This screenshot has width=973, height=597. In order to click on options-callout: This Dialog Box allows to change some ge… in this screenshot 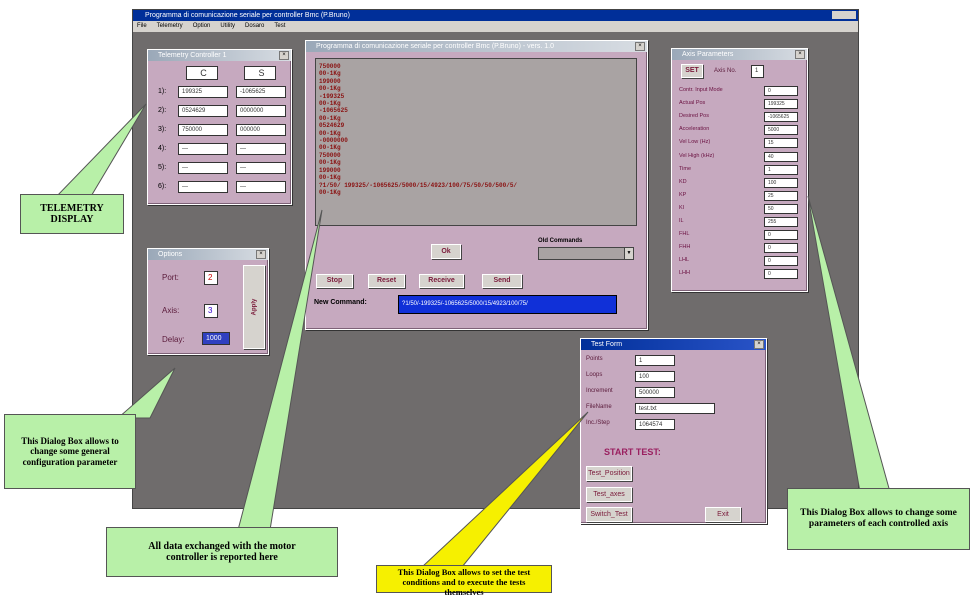, I will do `click(70, 451)`.